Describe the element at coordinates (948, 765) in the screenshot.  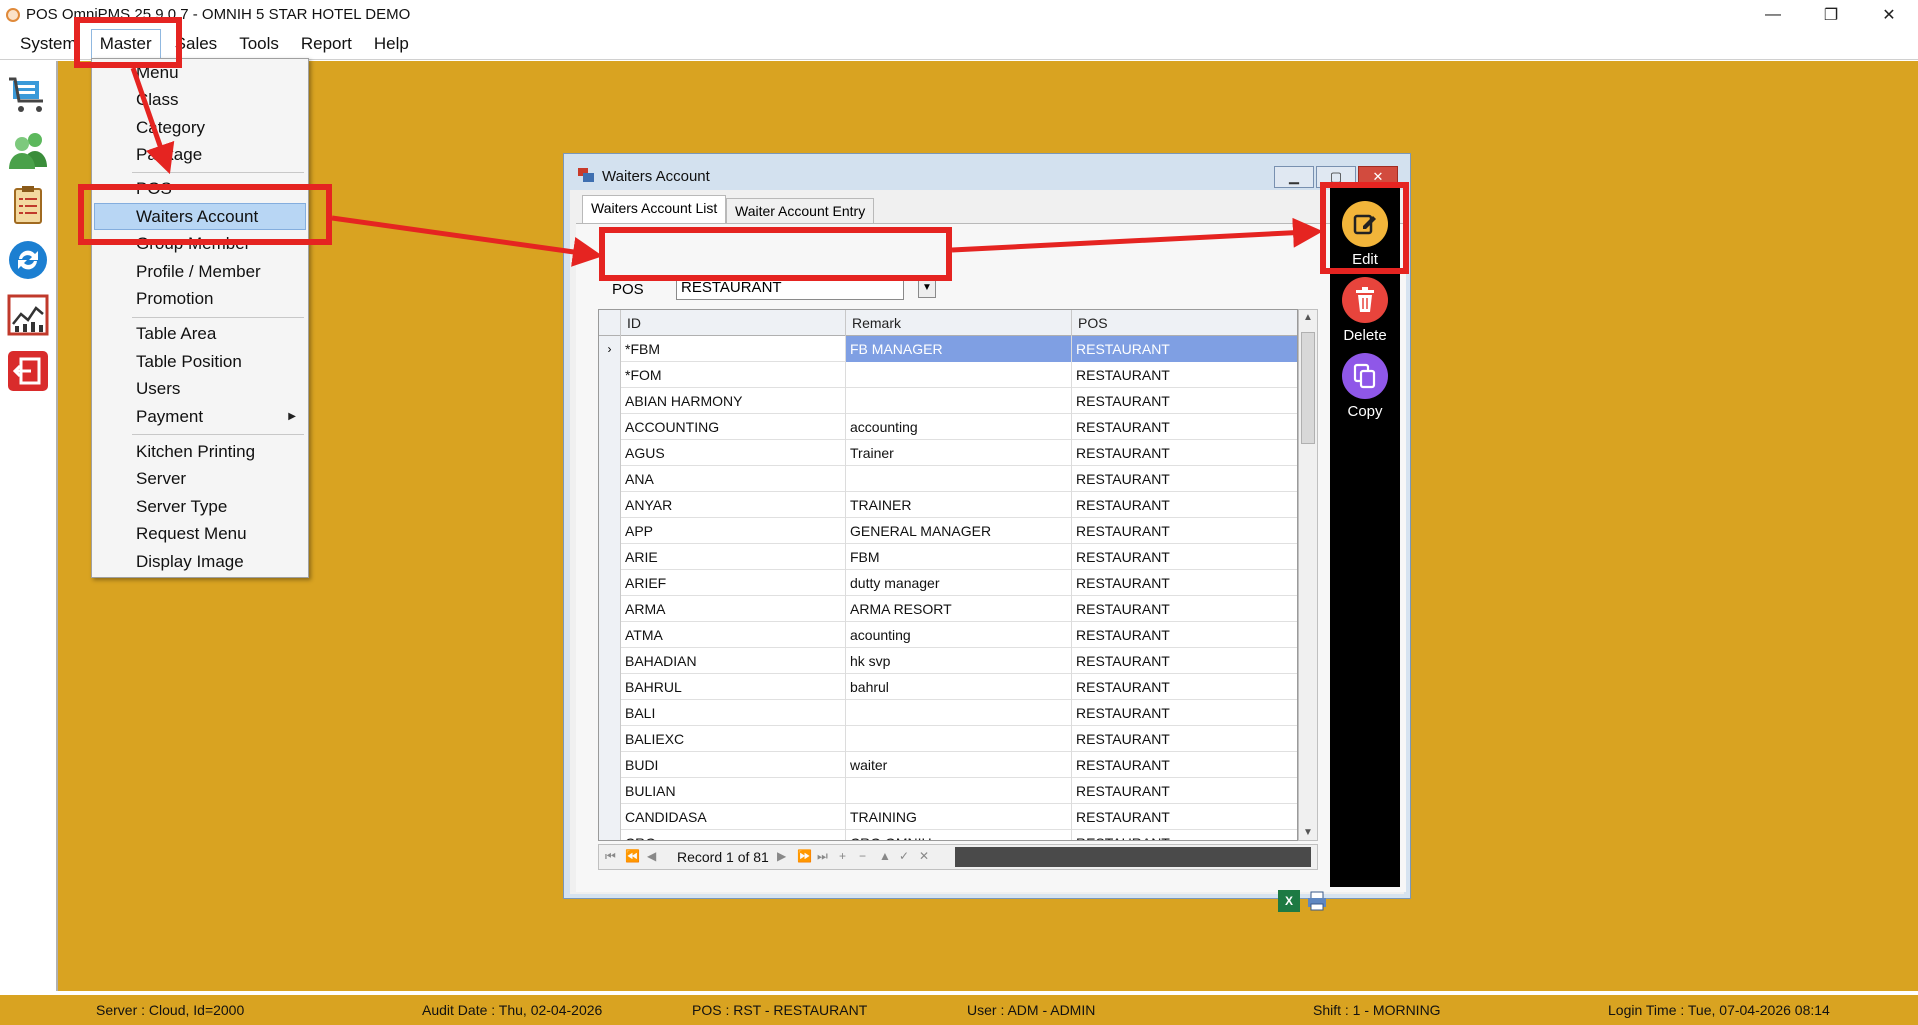
I see `table-row: BUDI waiter RESTAURANT` at that location.